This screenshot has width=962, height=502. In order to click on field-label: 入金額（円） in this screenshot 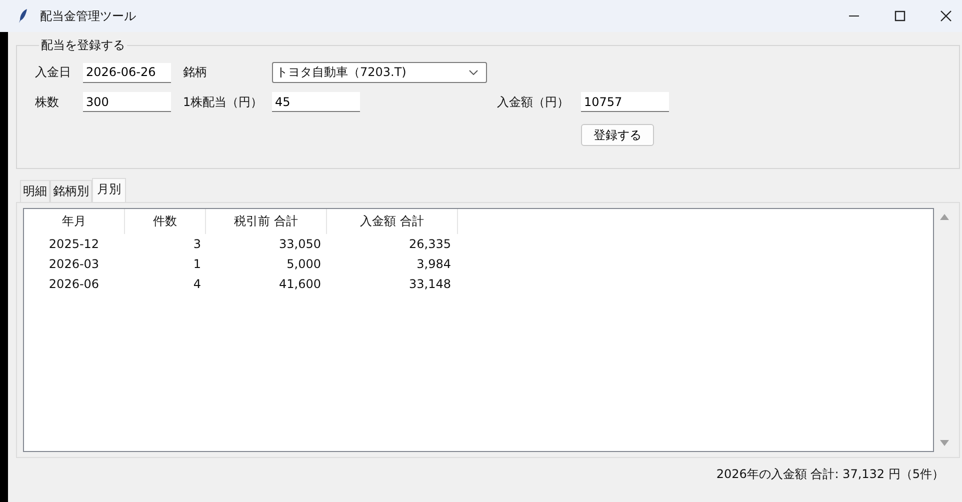, I will do `click(533, 102)`.